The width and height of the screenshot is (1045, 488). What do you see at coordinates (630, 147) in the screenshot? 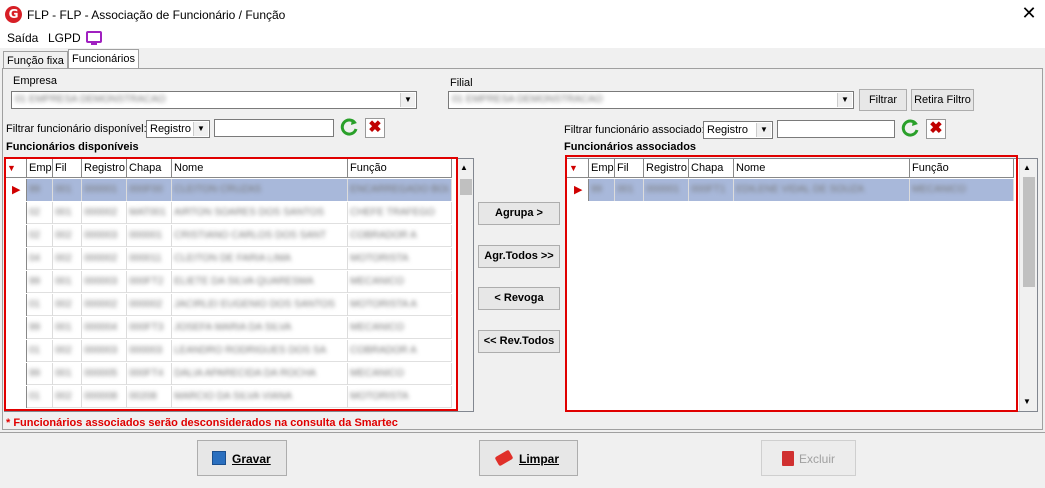
I see `associados-title: Funcionários associados` at bounding box center [630, 147].